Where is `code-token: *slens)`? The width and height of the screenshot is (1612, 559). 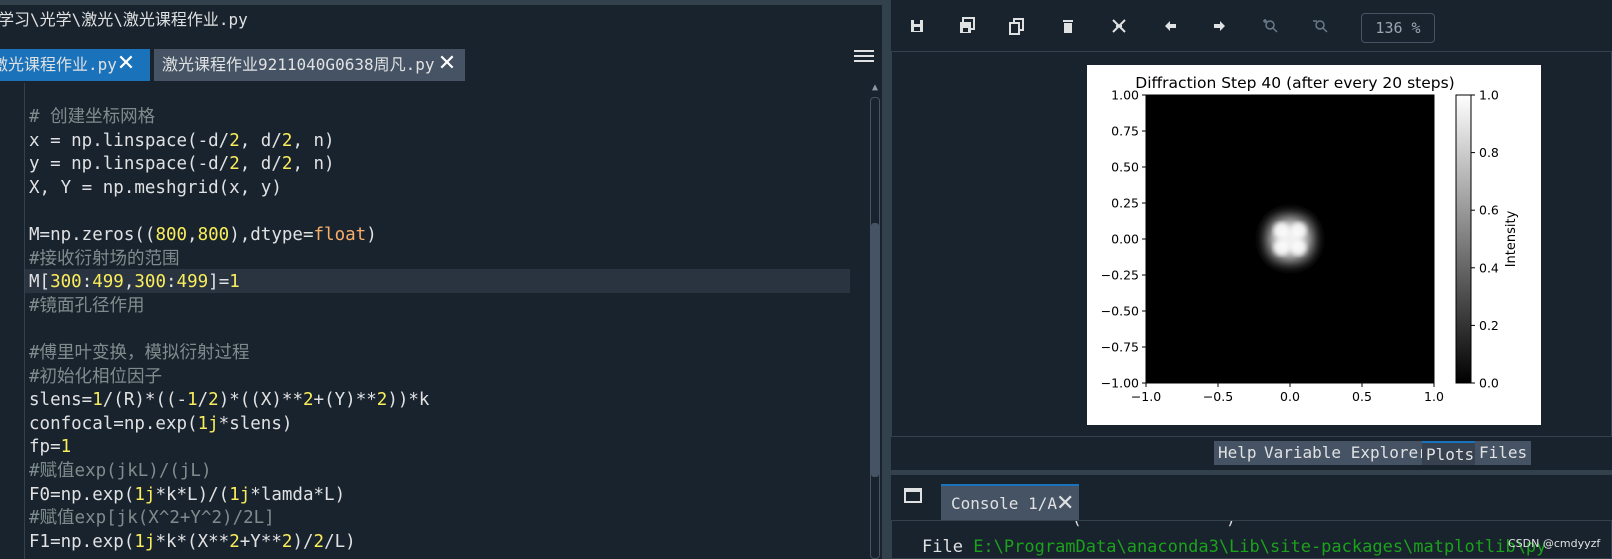 code-token: *slens) is located at coordinates (255, 423).